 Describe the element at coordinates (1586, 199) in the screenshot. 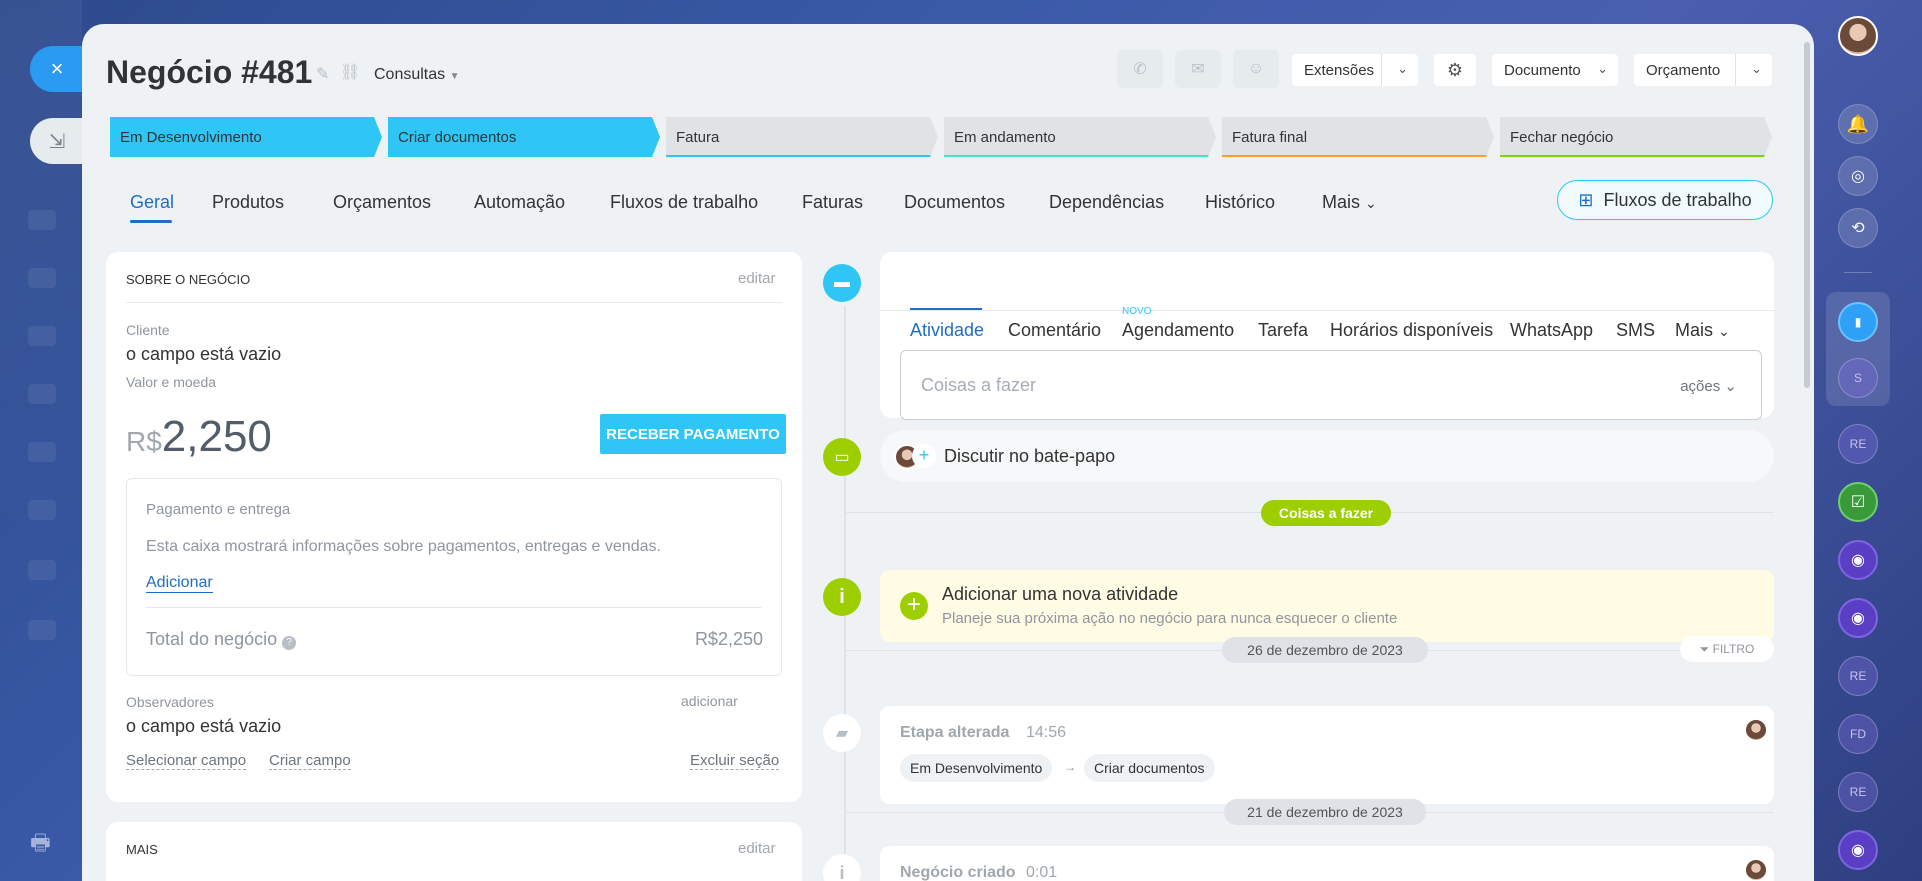

I see `workflow-icon: ⊞` at that location.